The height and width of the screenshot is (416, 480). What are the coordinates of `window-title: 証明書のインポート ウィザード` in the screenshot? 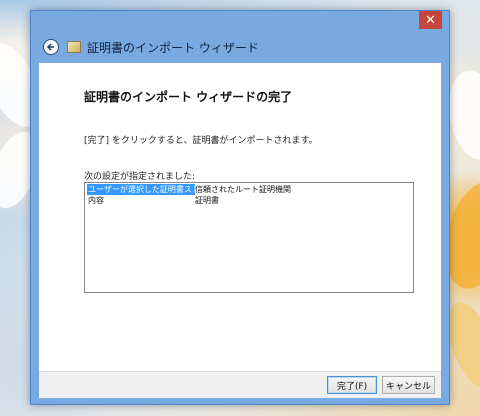 It's located at (173, 47).